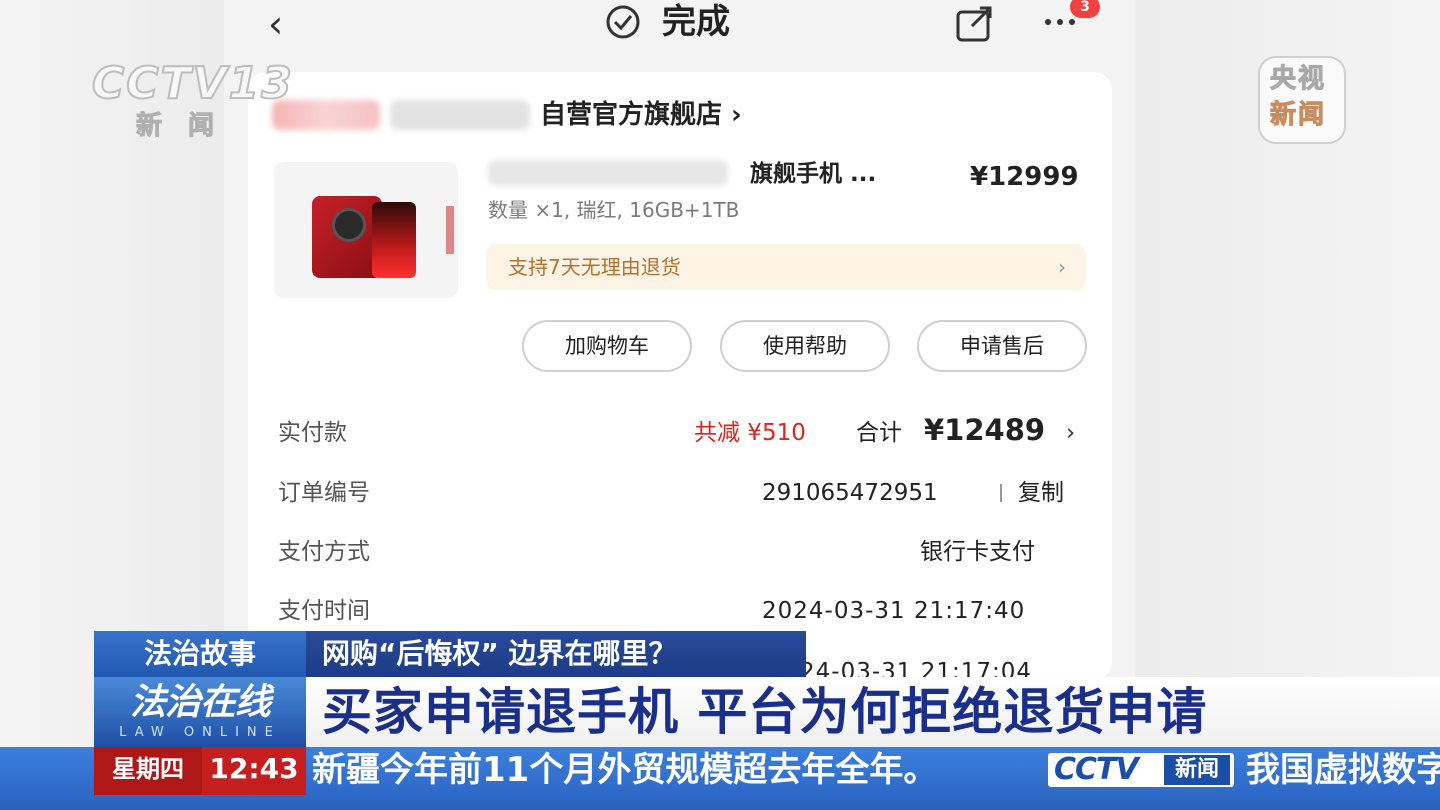 The width and height of the screenshot is (1440, 810). I want to click on topic-text: 网购“后悔权” 边界在哪里？, so click(499, 653).